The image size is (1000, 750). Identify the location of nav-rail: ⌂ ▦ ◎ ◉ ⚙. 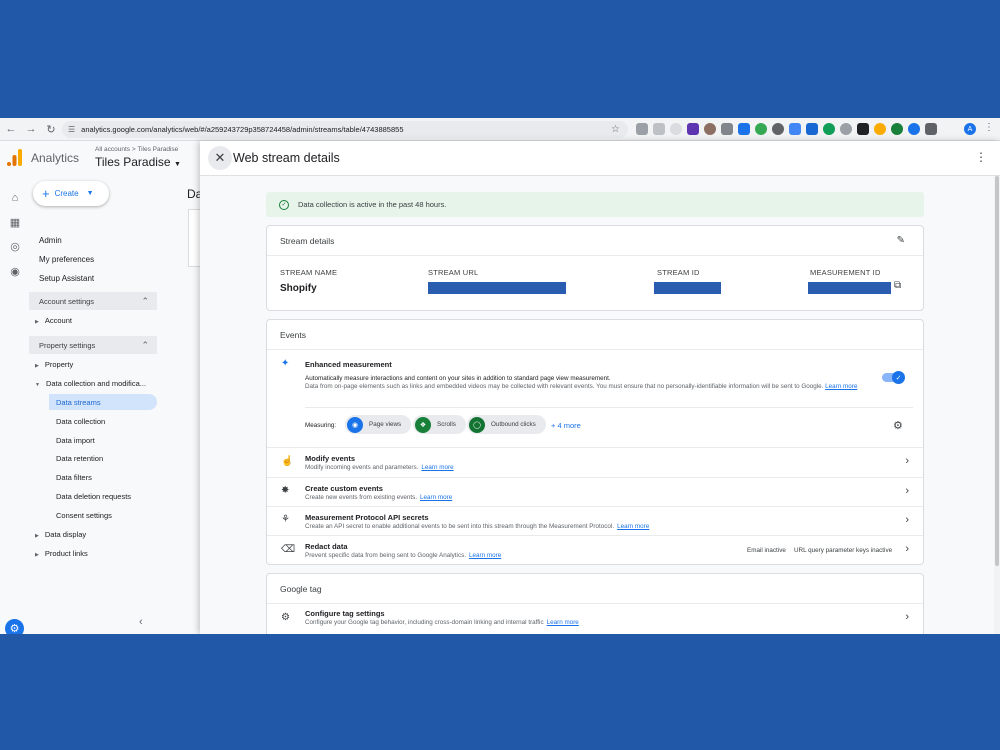
(14, 405).